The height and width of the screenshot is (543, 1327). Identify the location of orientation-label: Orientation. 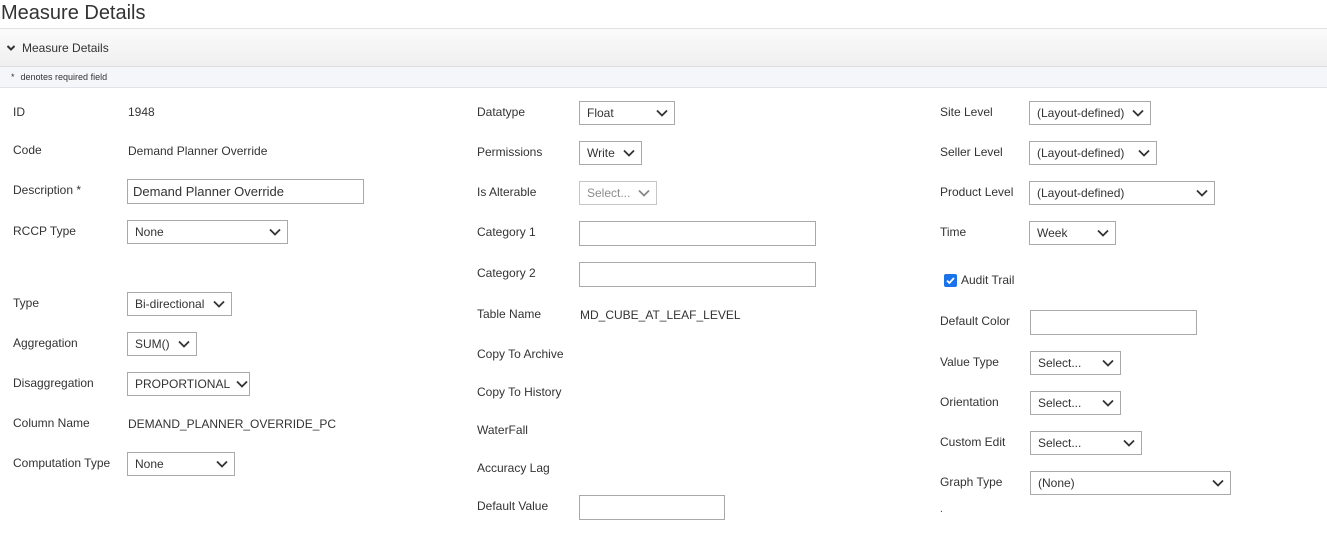
(969, 402).